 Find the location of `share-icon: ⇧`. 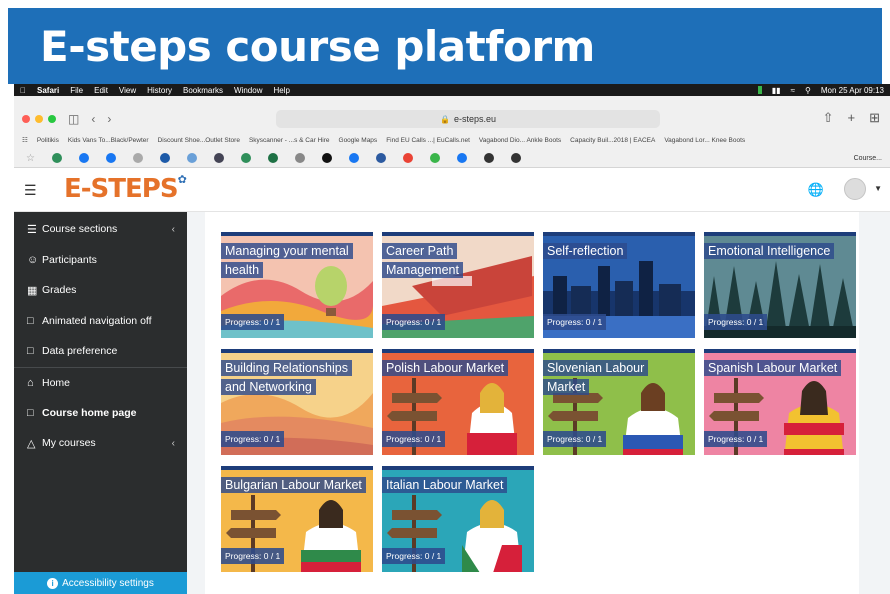

share-icon: ⇧ is located at coordinates (828, 118).